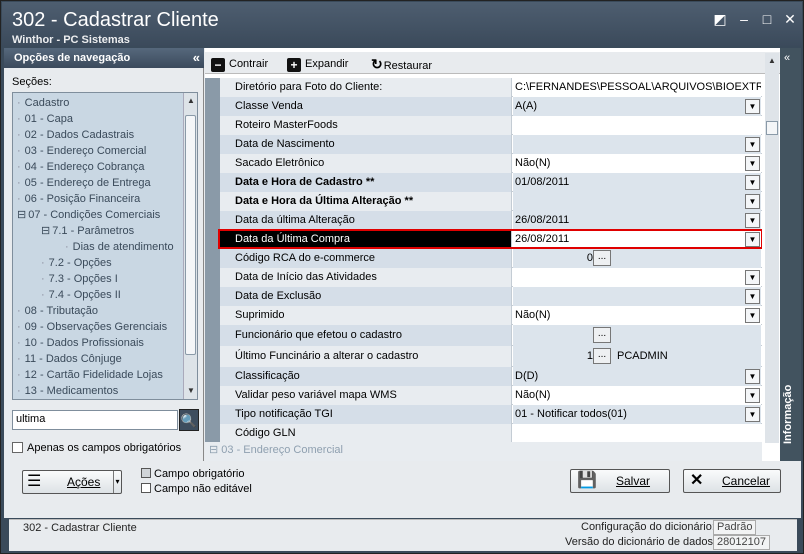  What do you see at coordinates (45, 119) in the screenshot?
I see `tree-item: · 01 - Capa` at bounding box center [45, 119].